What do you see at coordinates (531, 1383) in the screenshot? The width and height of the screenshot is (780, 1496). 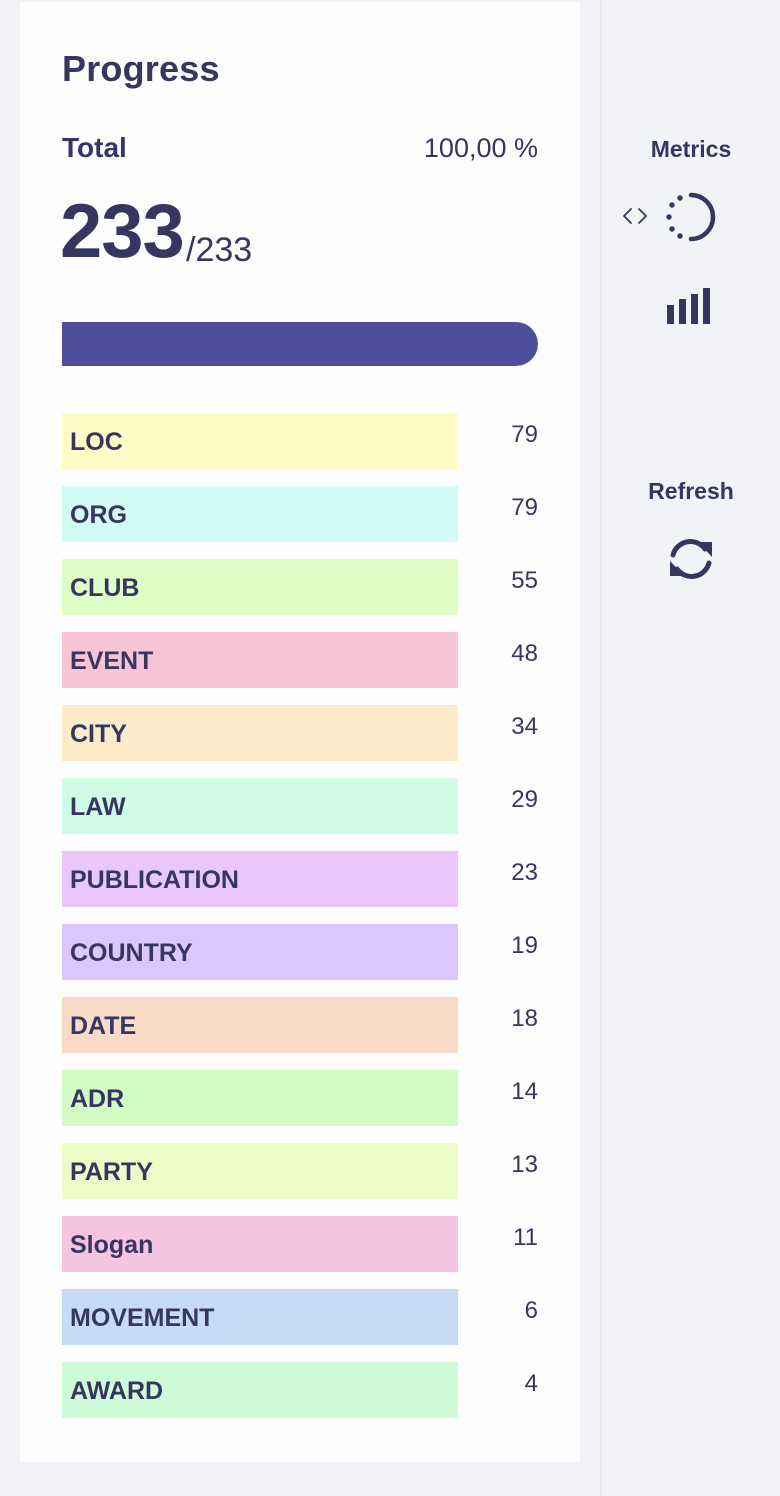 I see `label-count: 4` at bounding box center [531, 1383].